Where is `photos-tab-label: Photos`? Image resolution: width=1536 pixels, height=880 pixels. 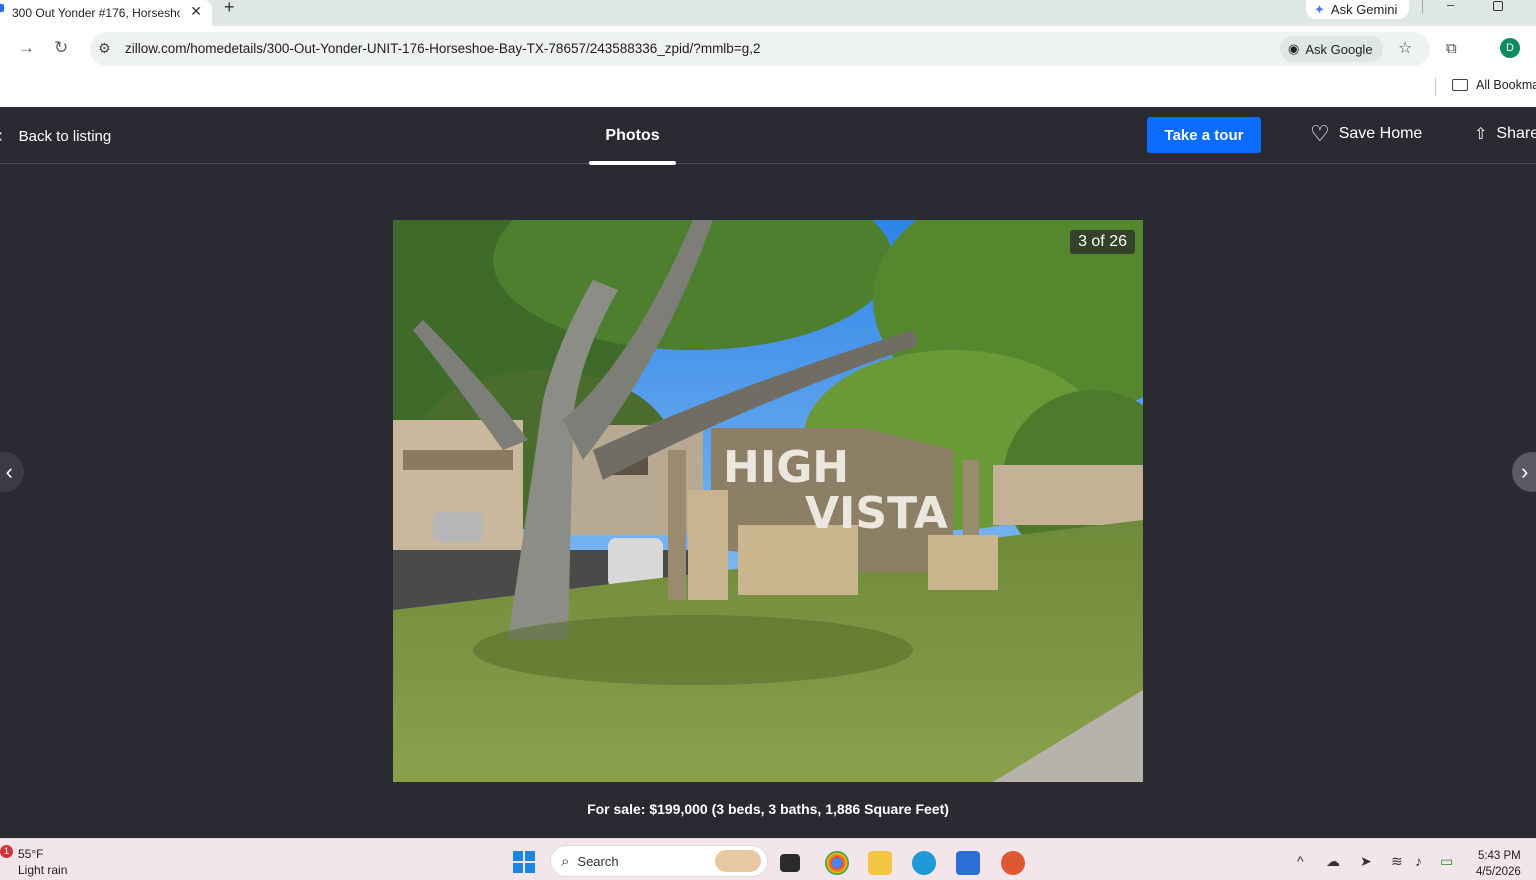 photos-tab-label: Photos is located at coordinates (632, 135).